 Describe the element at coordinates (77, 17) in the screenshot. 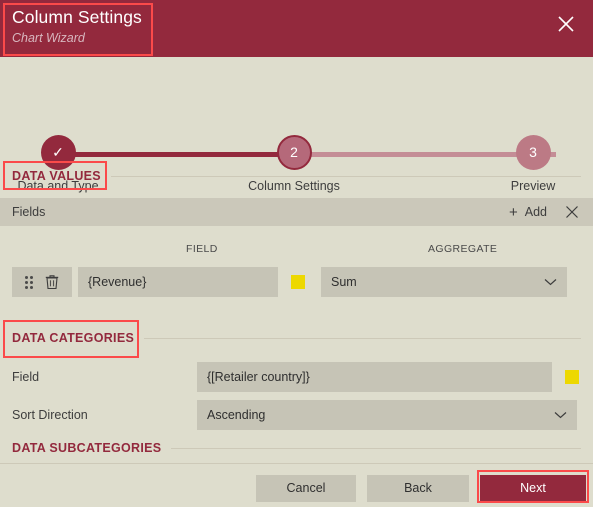

I see `page-title: Column Settings` at that location.